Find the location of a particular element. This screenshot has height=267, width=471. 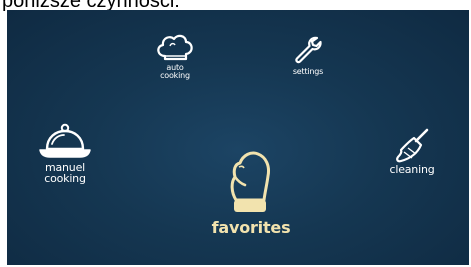

cloche-icon is located at coordinates (65, 140).